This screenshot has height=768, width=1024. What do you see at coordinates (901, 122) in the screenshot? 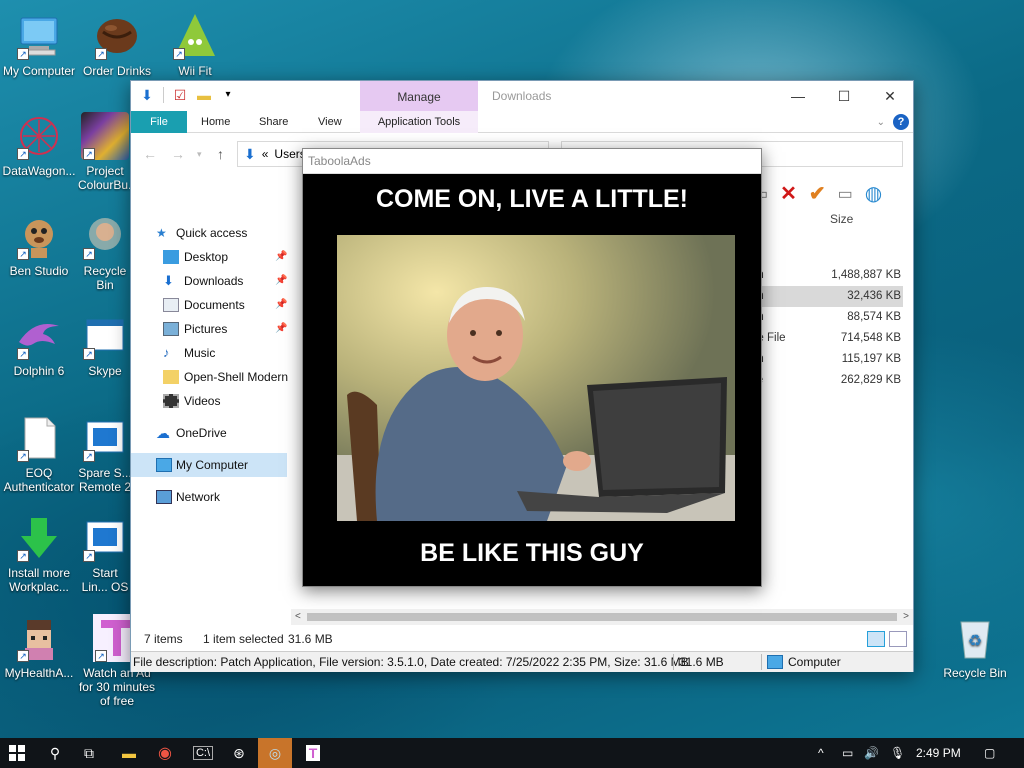
I see `help-icon: ?` at bounding box center [901, 122].